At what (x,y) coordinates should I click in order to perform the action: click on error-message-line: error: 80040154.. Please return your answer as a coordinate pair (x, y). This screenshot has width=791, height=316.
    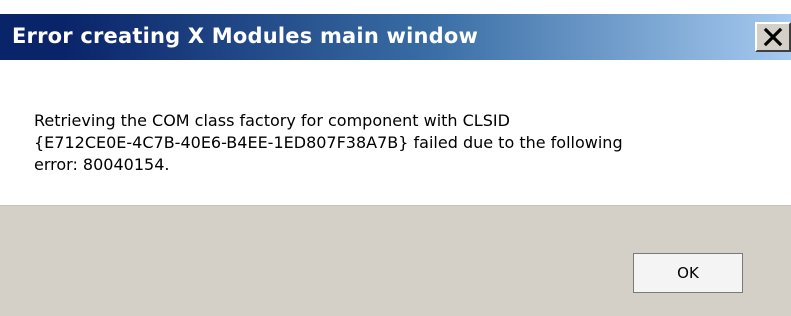
    Looking at the image, I should click on (102, 164).